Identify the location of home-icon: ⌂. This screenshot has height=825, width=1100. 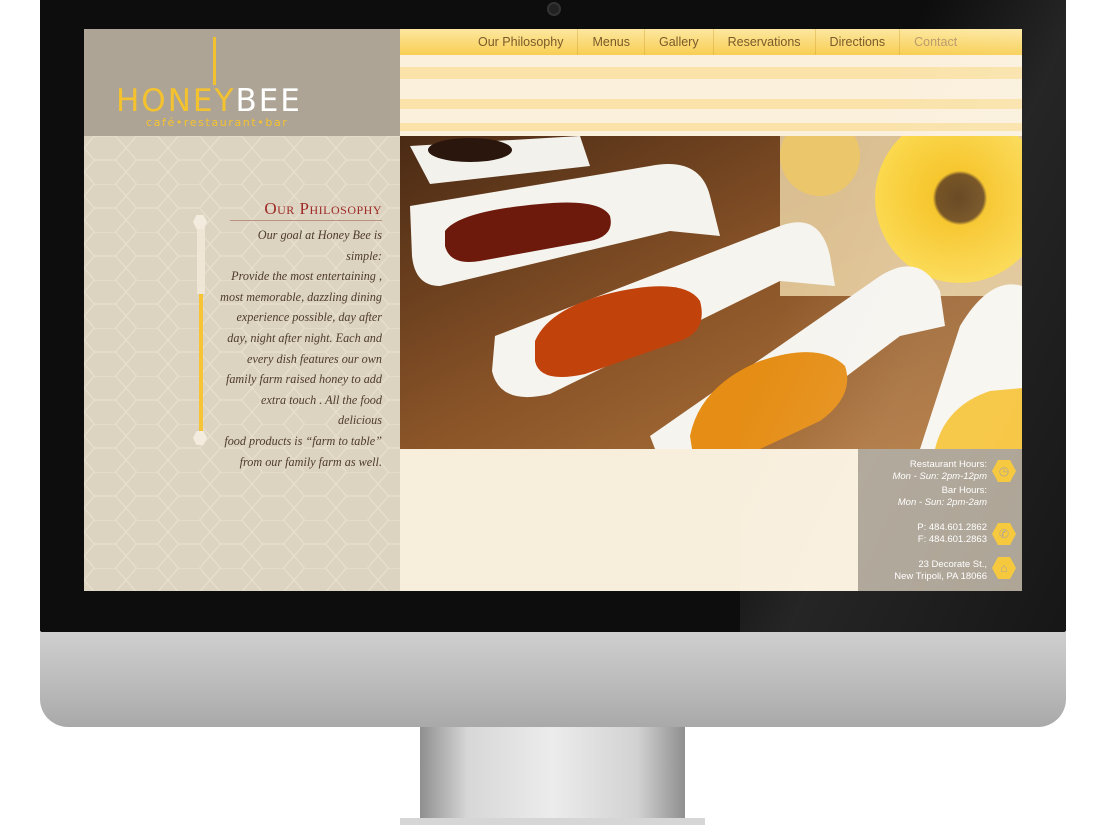
(1004, 568).